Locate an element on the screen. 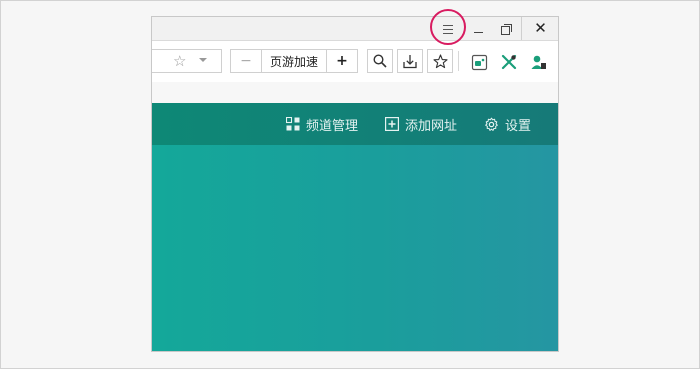 This screenshot has width=700, height=369. gear-icon is located at coordinates (491, 124).